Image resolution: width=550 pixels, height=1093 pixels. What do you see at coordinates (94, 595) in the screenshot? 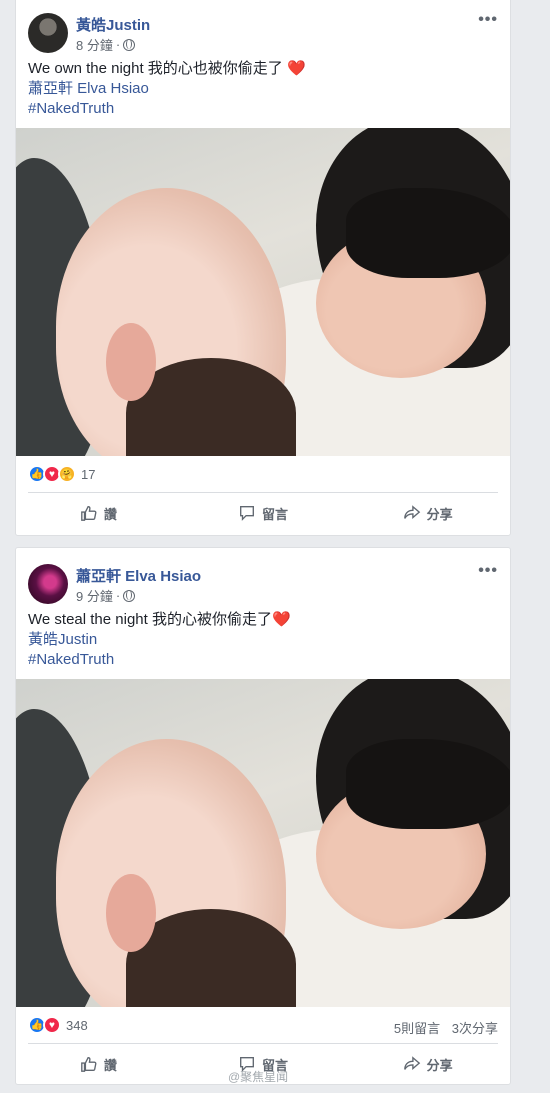
I see `post-time: 9 分鐘` at bounding box center [94, 595].